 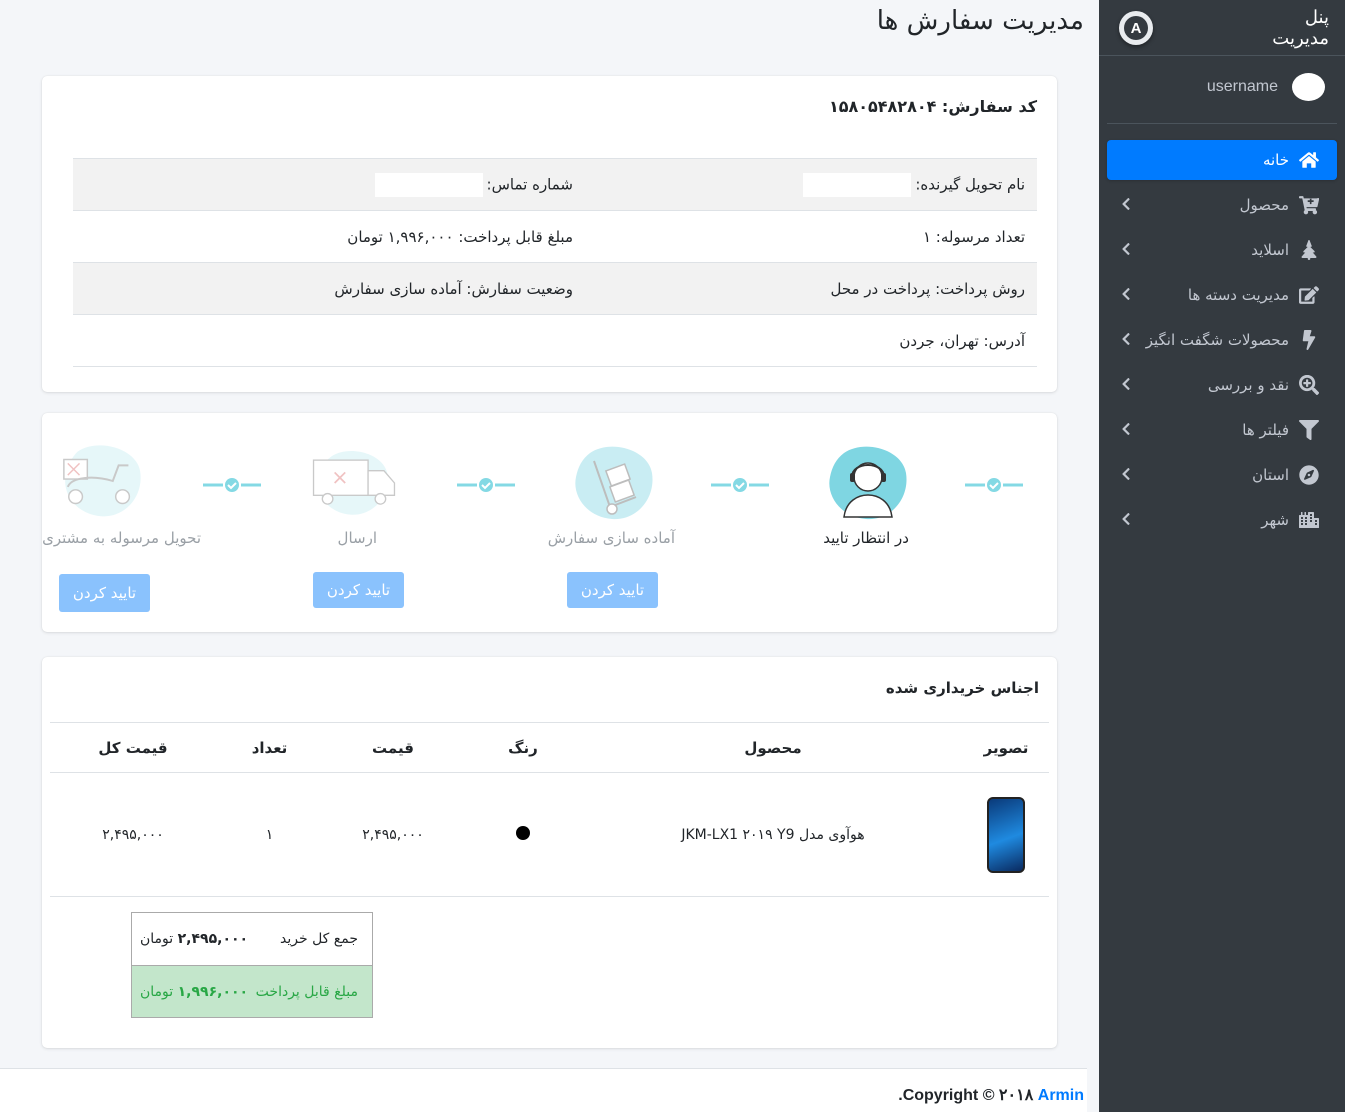 I want to click on table-row: نام تحویل گیرنده: شماره تماس:, so click(x=555, y=184).